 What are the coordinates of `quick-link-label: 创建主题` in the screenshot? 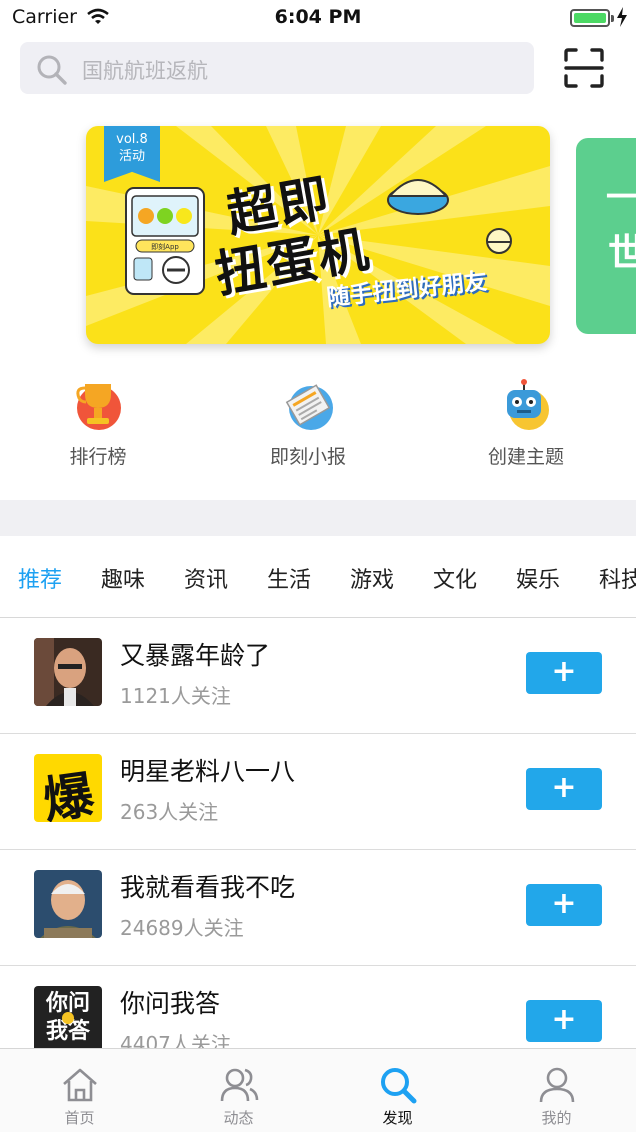 It's located at (525, 457).